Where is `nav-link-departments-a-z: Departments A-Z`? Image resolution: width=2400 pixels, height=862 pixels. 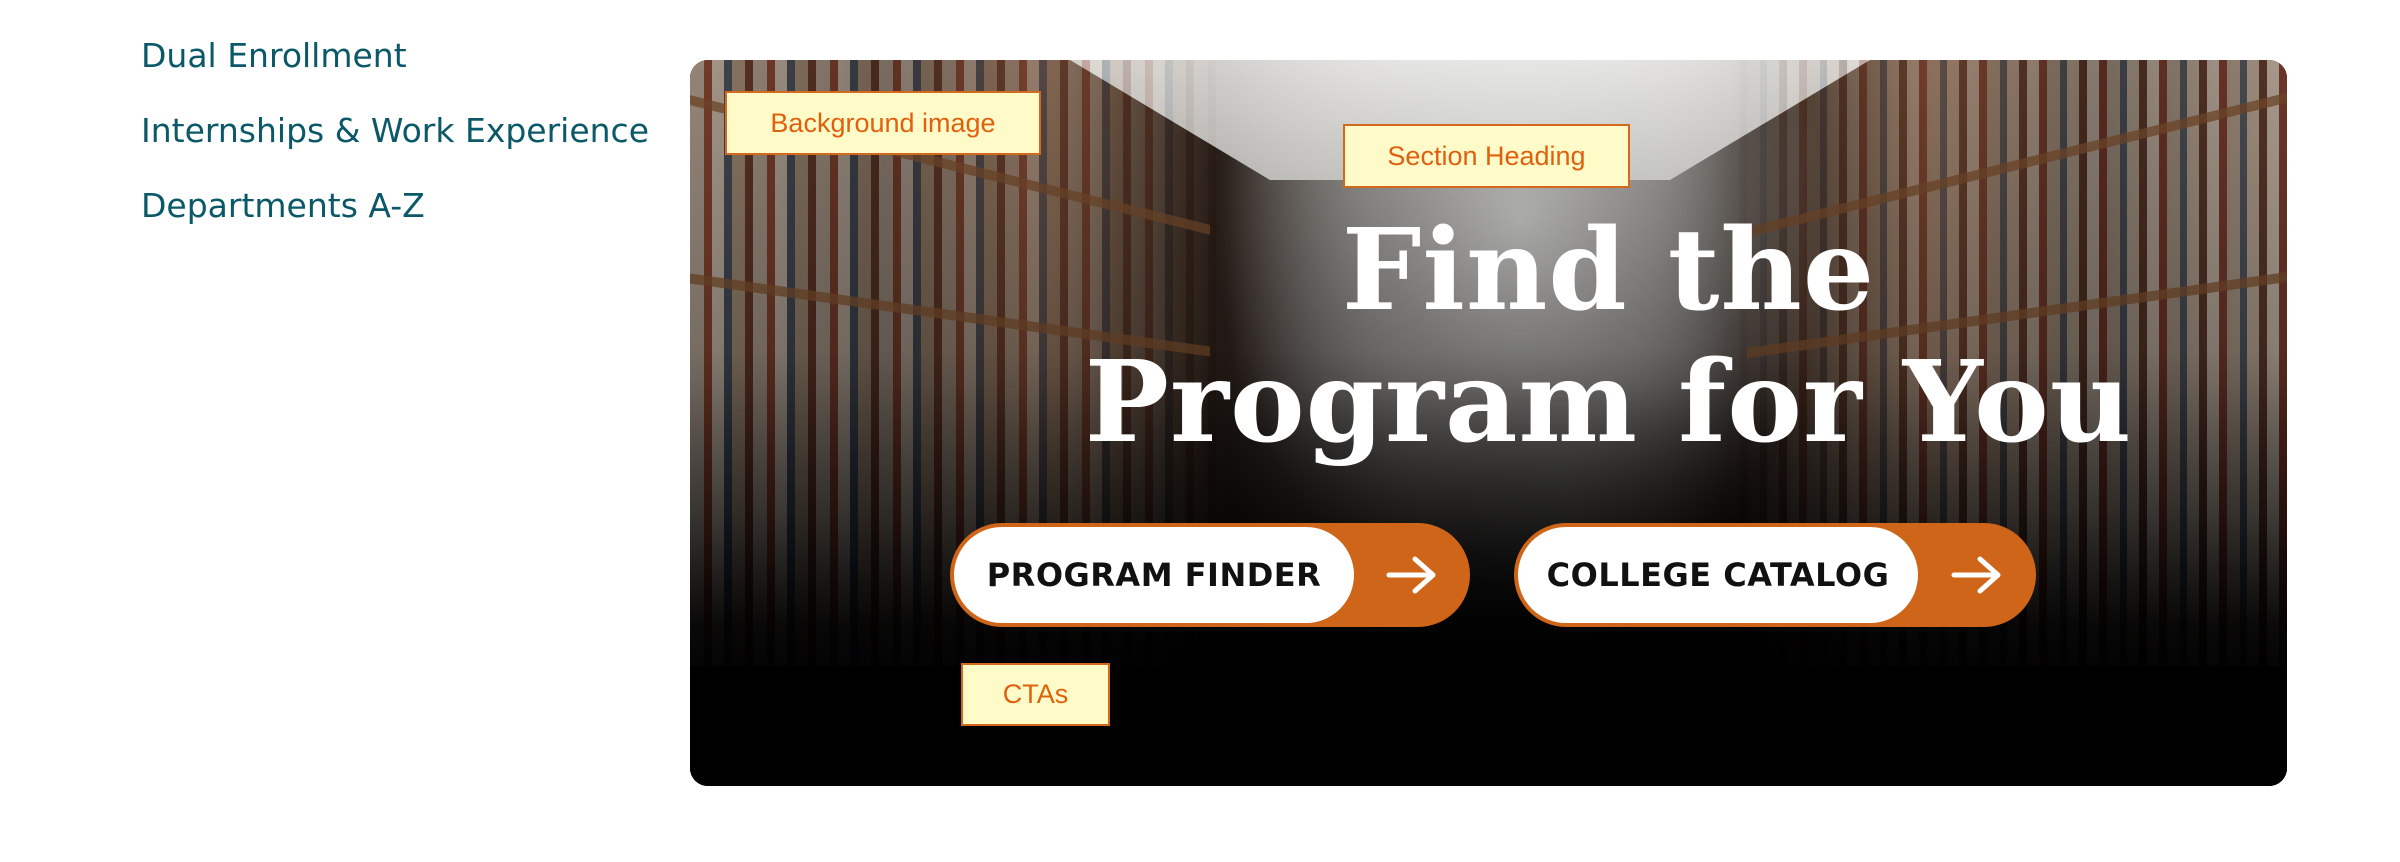 nav-link-departments-a-z: Departments A-Z is located at coordinates (395, 205).